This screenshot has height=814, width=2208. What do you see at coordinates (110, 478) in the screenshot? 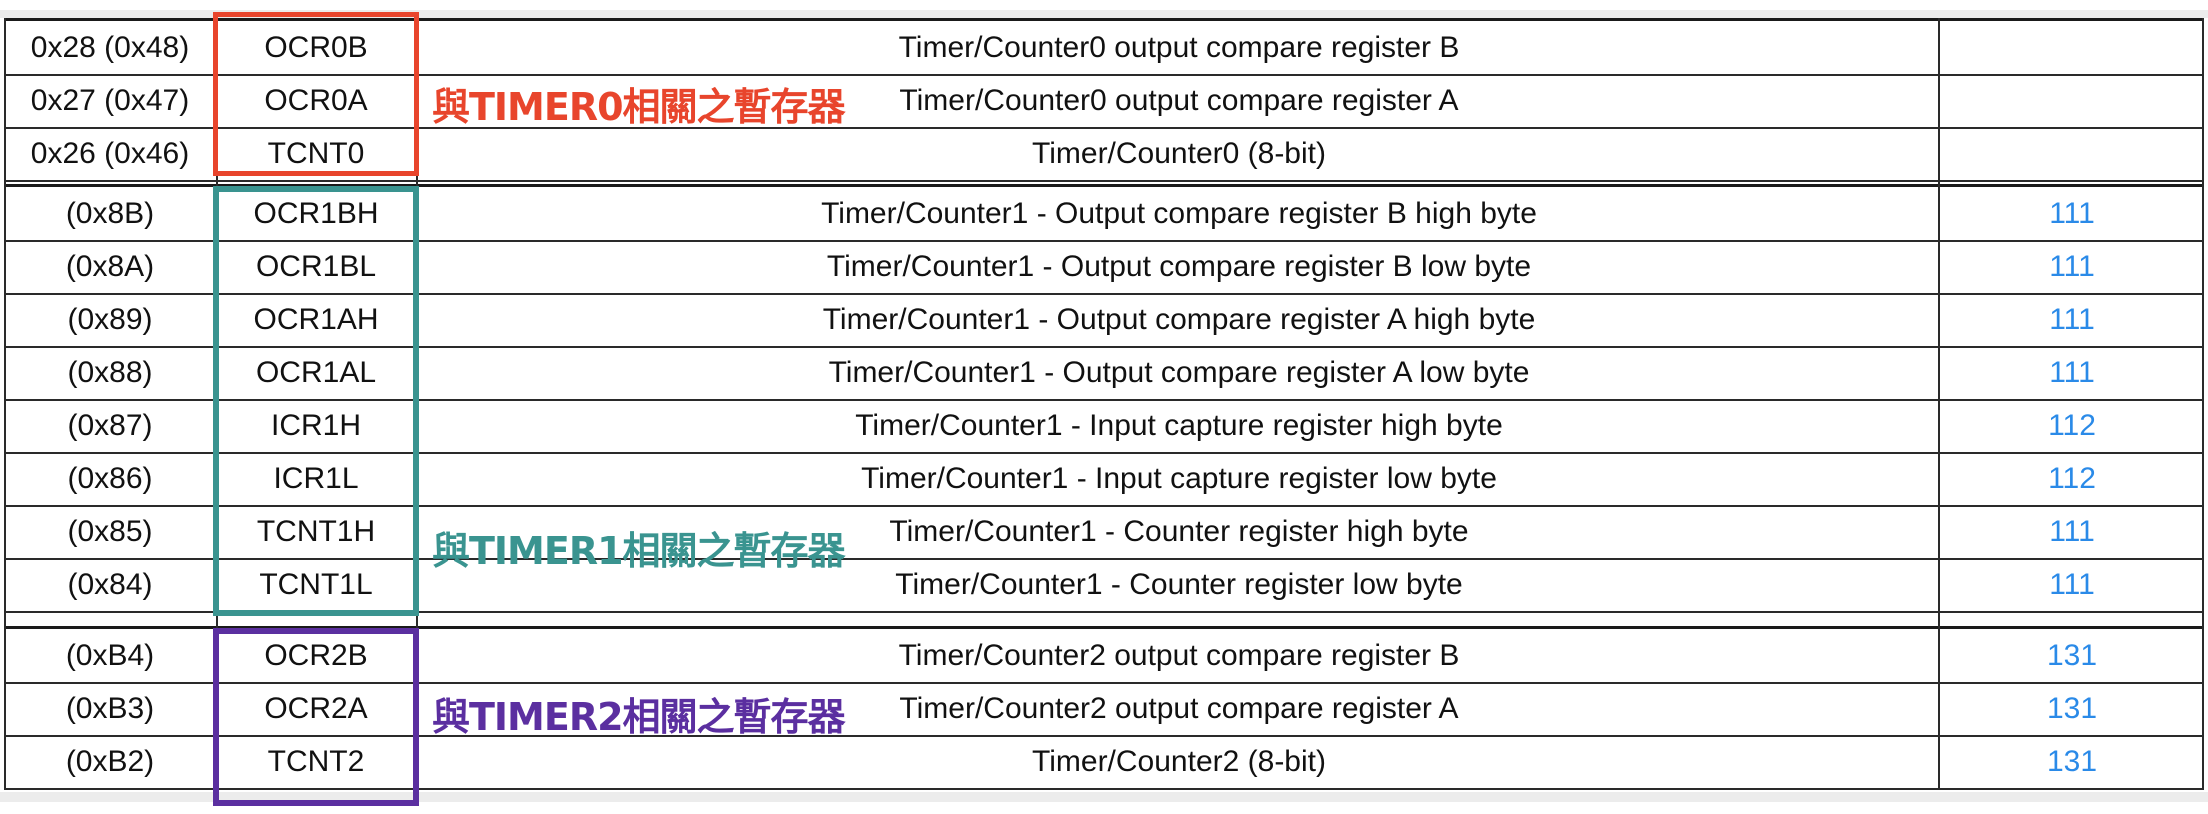
I see `register-address: (0x86)` at bounding box center [110, 478].